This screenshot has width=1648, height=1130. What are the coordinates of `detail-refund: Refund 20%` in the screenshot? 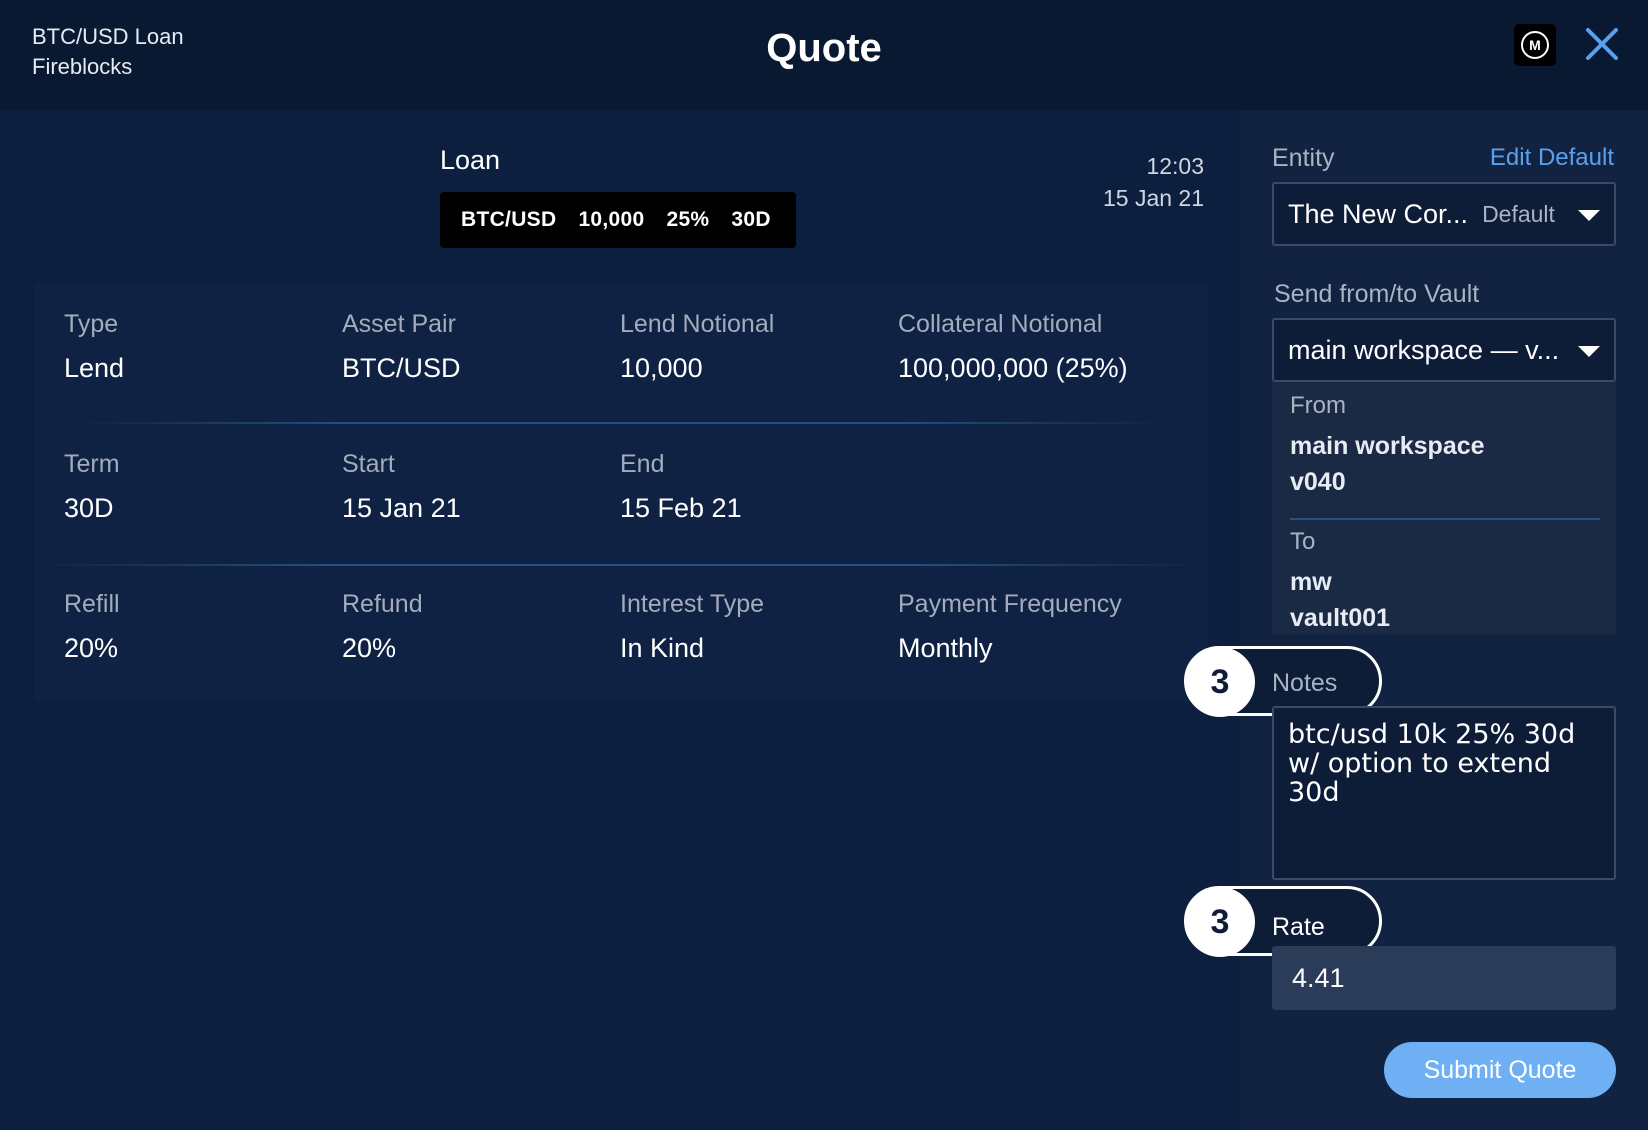 It's located at (382, 627).